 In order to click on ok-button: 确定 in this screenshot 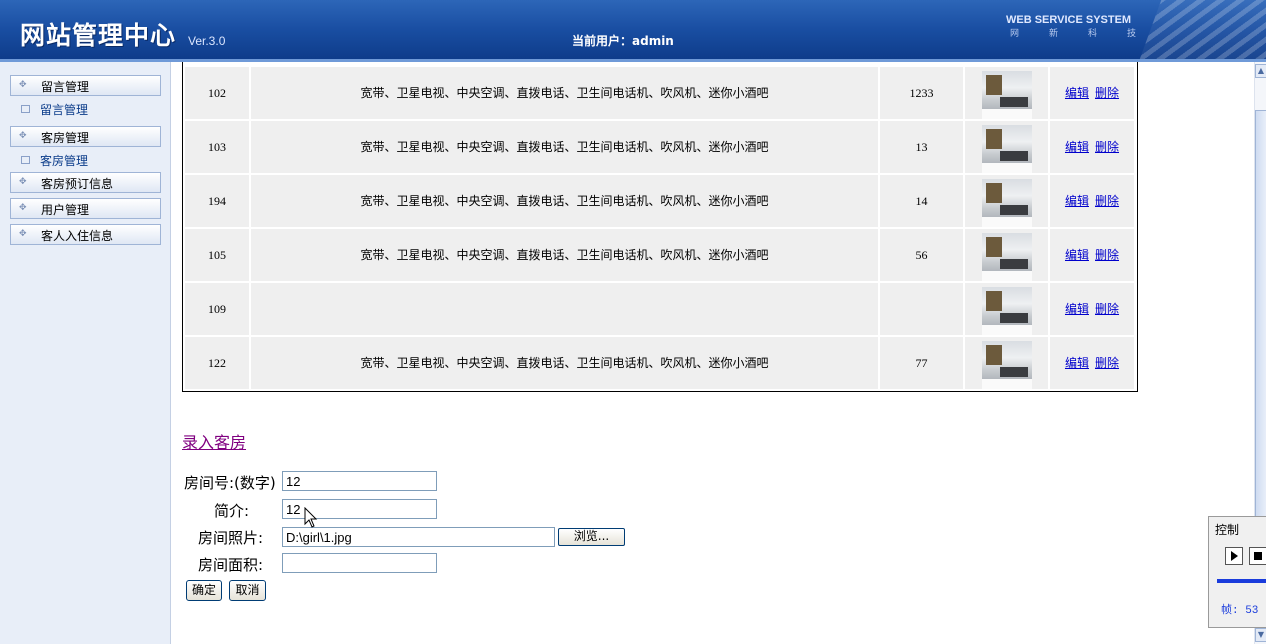, I will do `click(204, 590)`.